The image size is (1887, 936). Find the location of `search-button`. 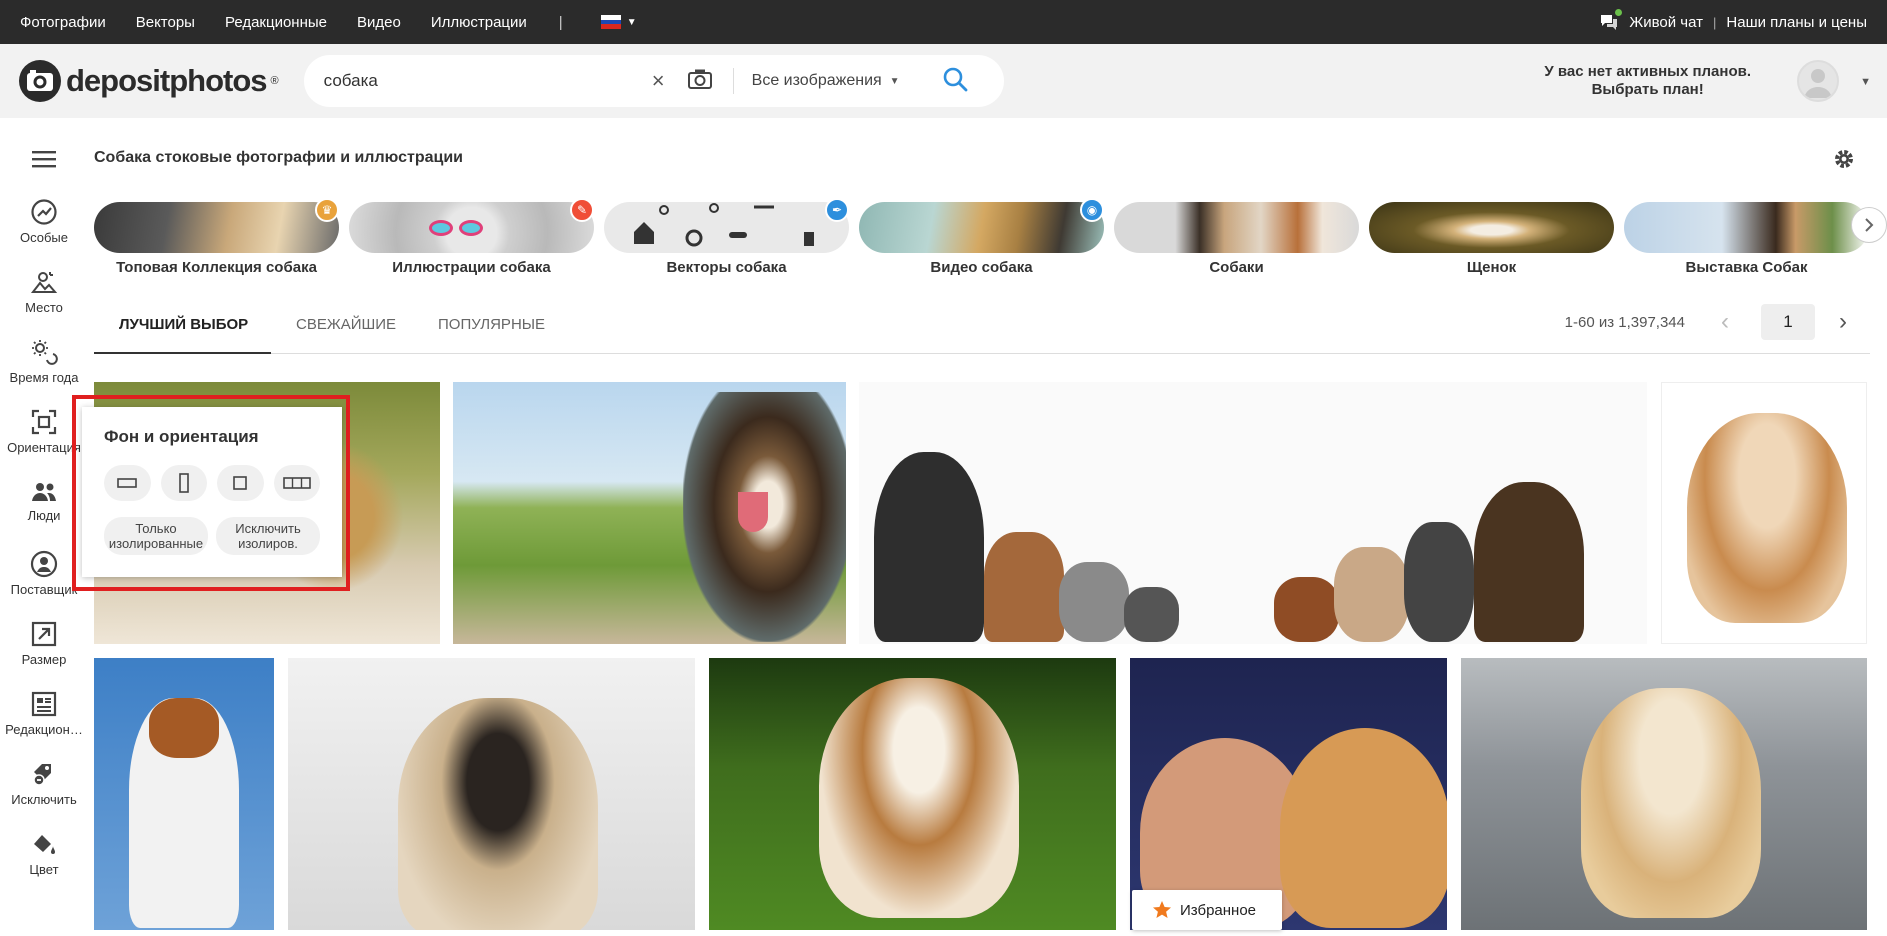

search-button is located at coordinates (955, 81).